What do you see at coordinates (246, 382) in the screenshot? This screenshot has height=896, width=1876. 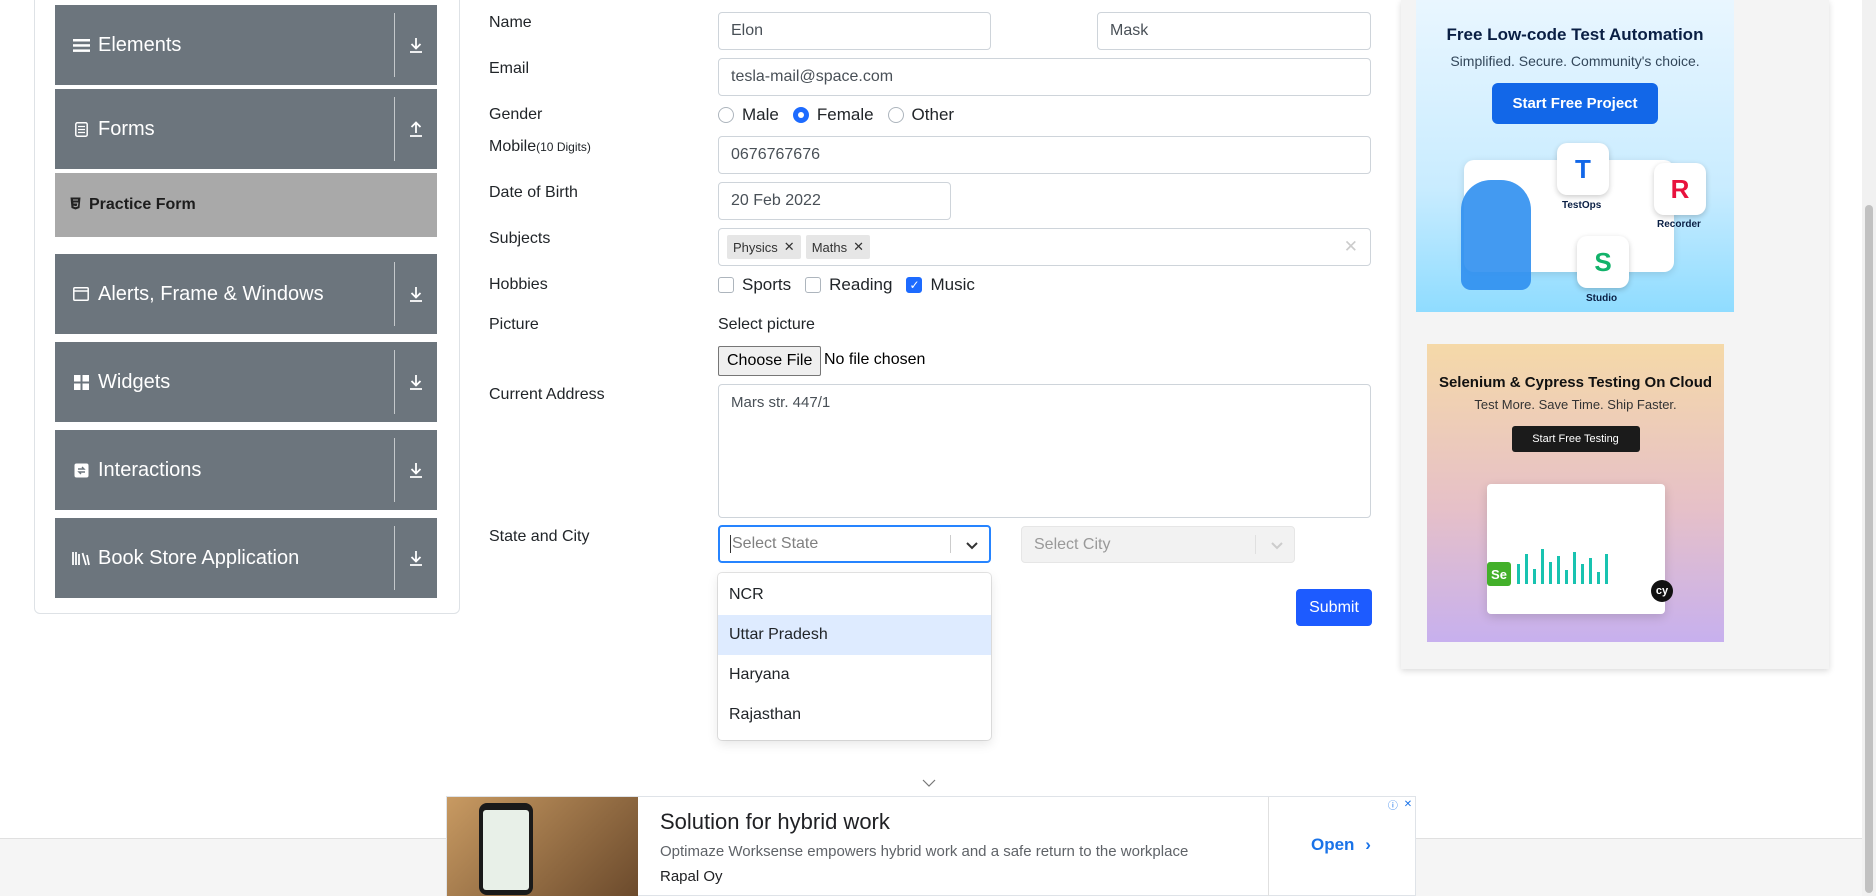 I see `sidebar-group-widgets: Widgets` at bounding box center [246, 382].